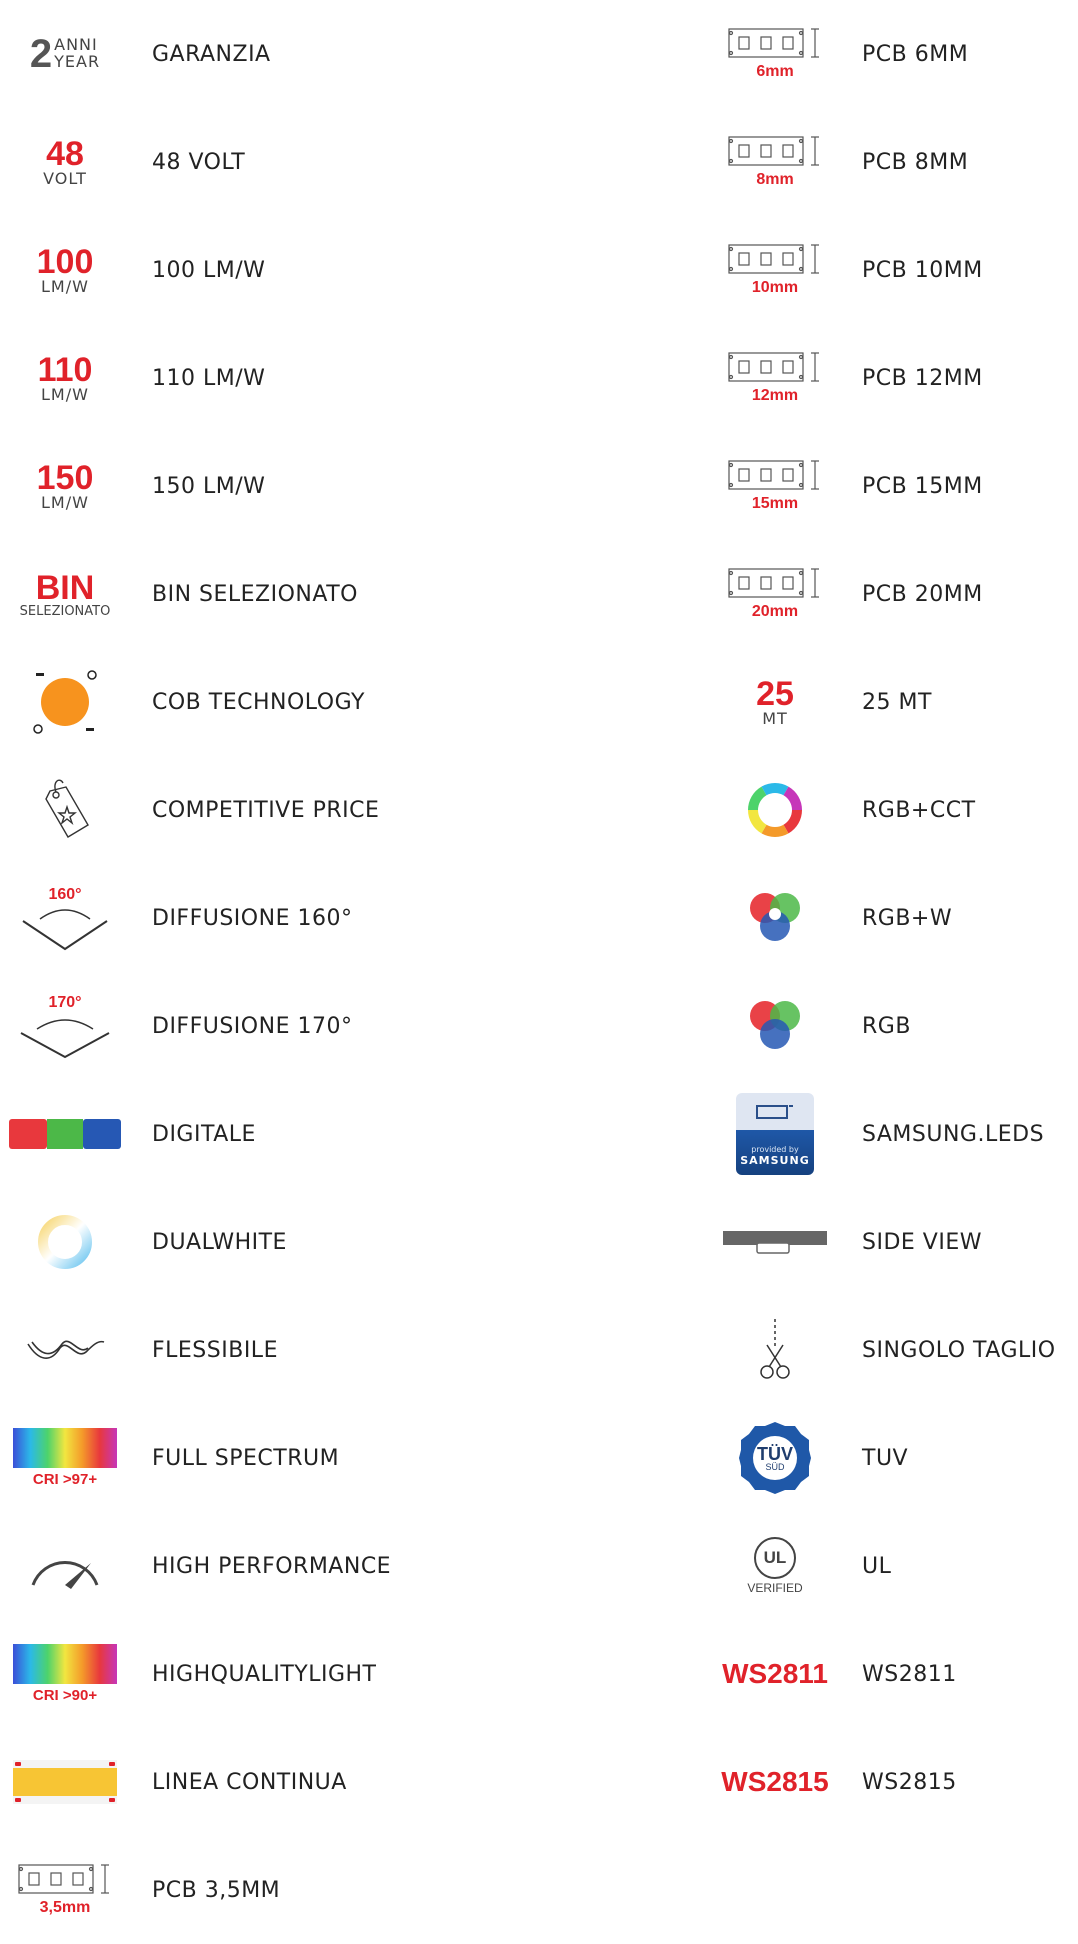 This screenshot has width=1078, height=1944. I want to click on feature-item: 25 MT 25 MT, so click(889, 702).